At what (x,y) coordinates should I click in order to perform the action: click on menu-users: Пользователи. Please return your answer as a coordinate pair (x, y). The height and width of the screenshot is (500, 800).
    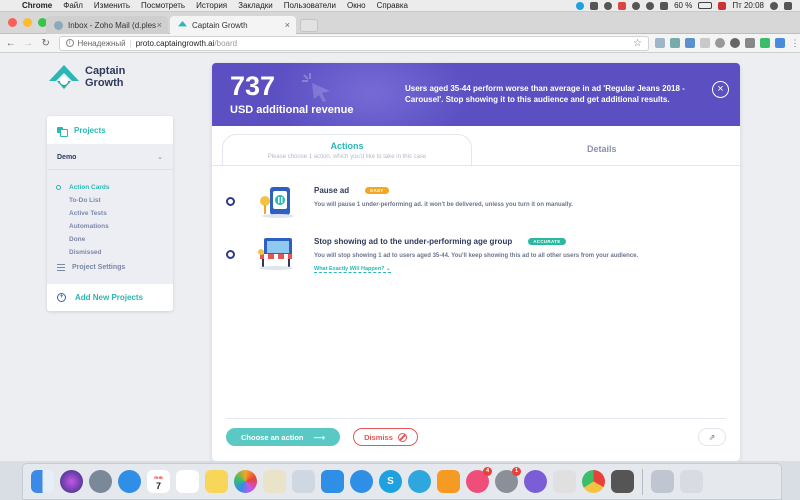
    Looking at the image, I should click on (310, 5).